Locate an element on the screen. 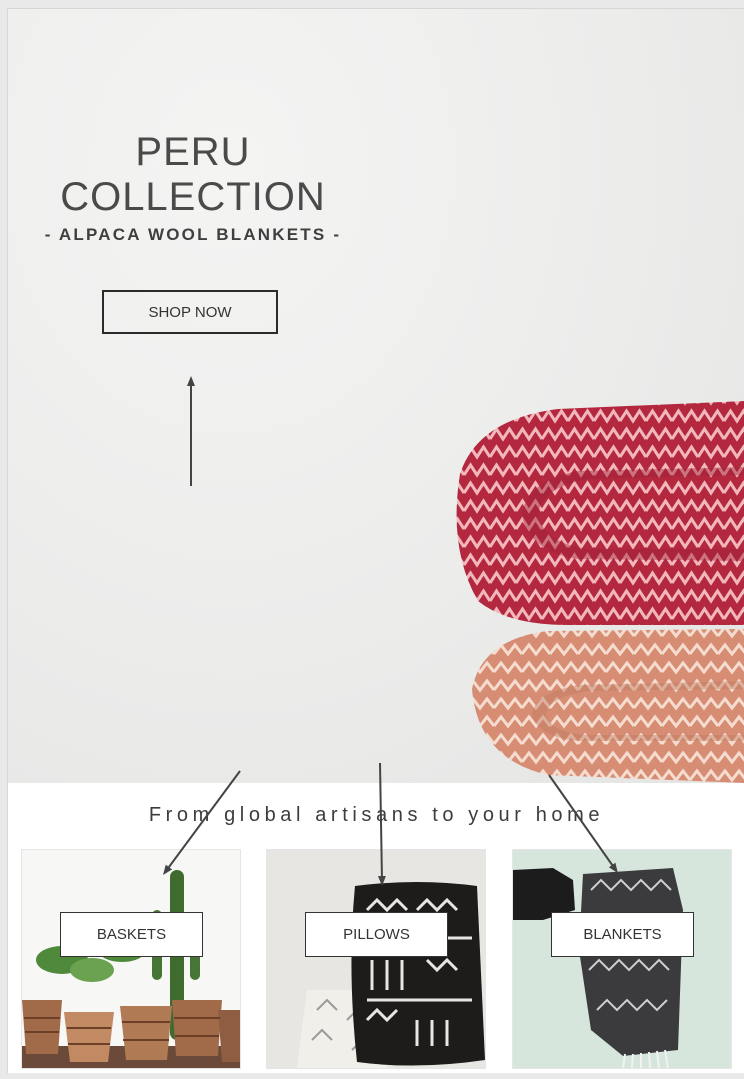 The width and height of the screenshot is (744, 1079). folded-blankets-image is located at coordinates (600, 592).